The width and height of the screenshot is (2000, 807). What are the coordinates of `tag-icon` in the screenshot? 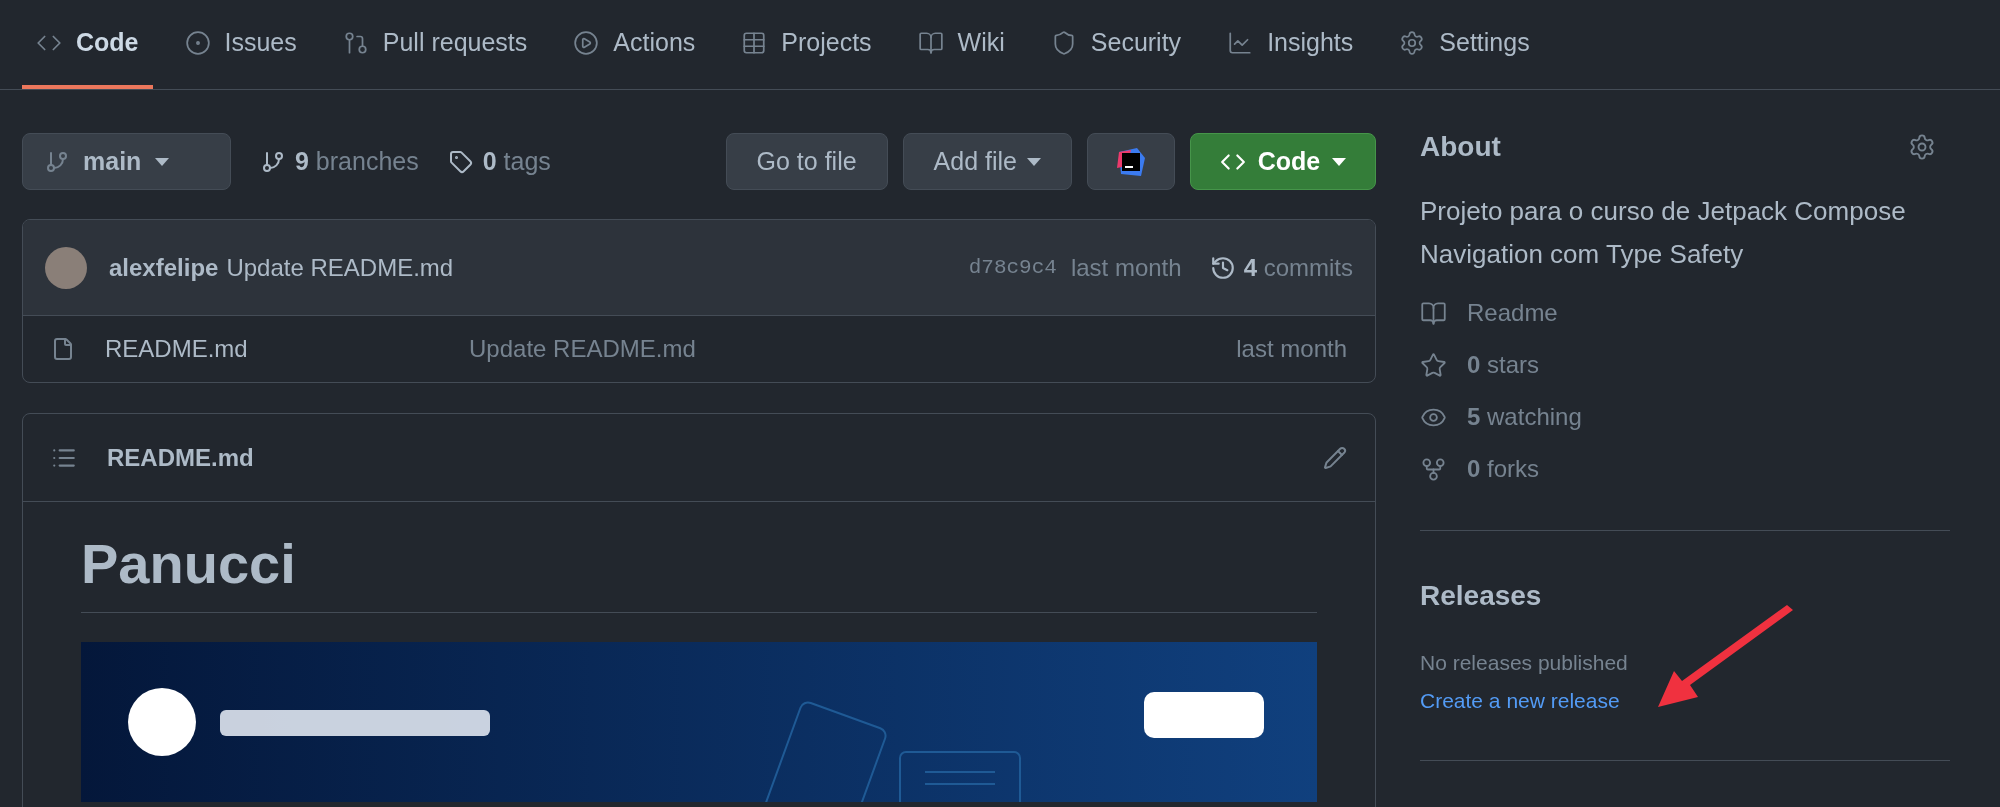 It's located at (460, 161).